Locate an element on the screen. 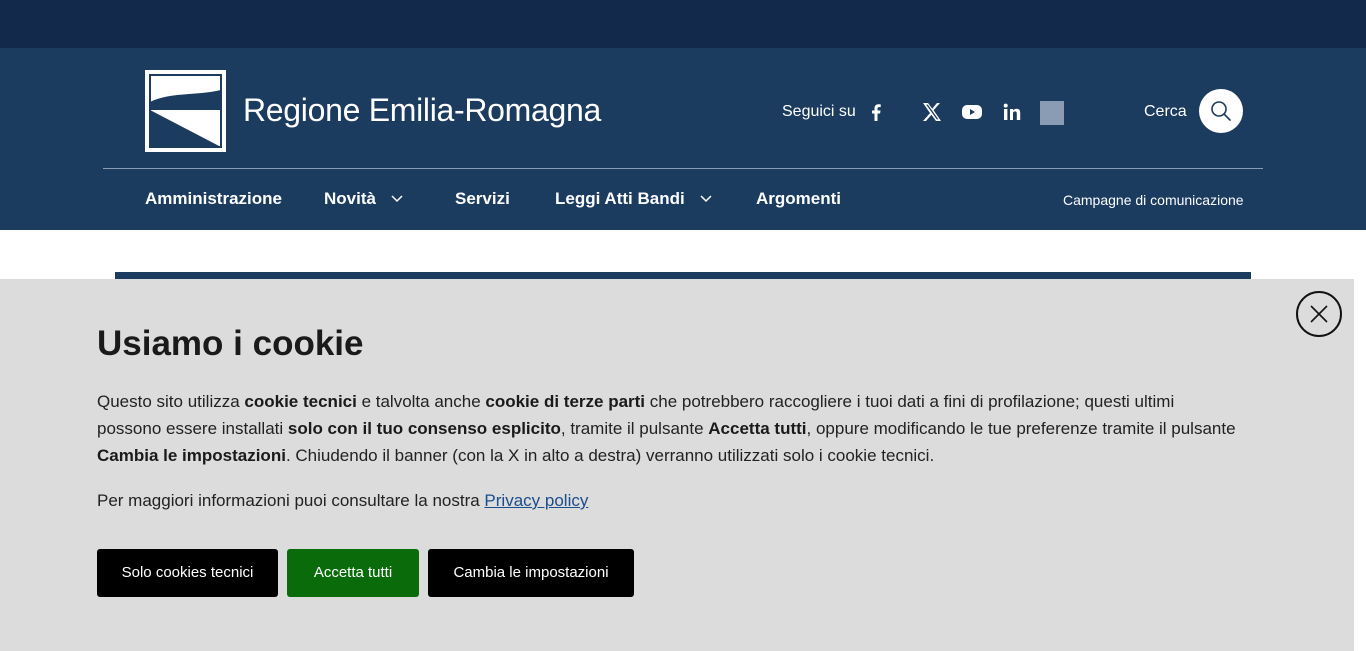  text-bold: Accetta tutti is located at coordinates (757, 428).